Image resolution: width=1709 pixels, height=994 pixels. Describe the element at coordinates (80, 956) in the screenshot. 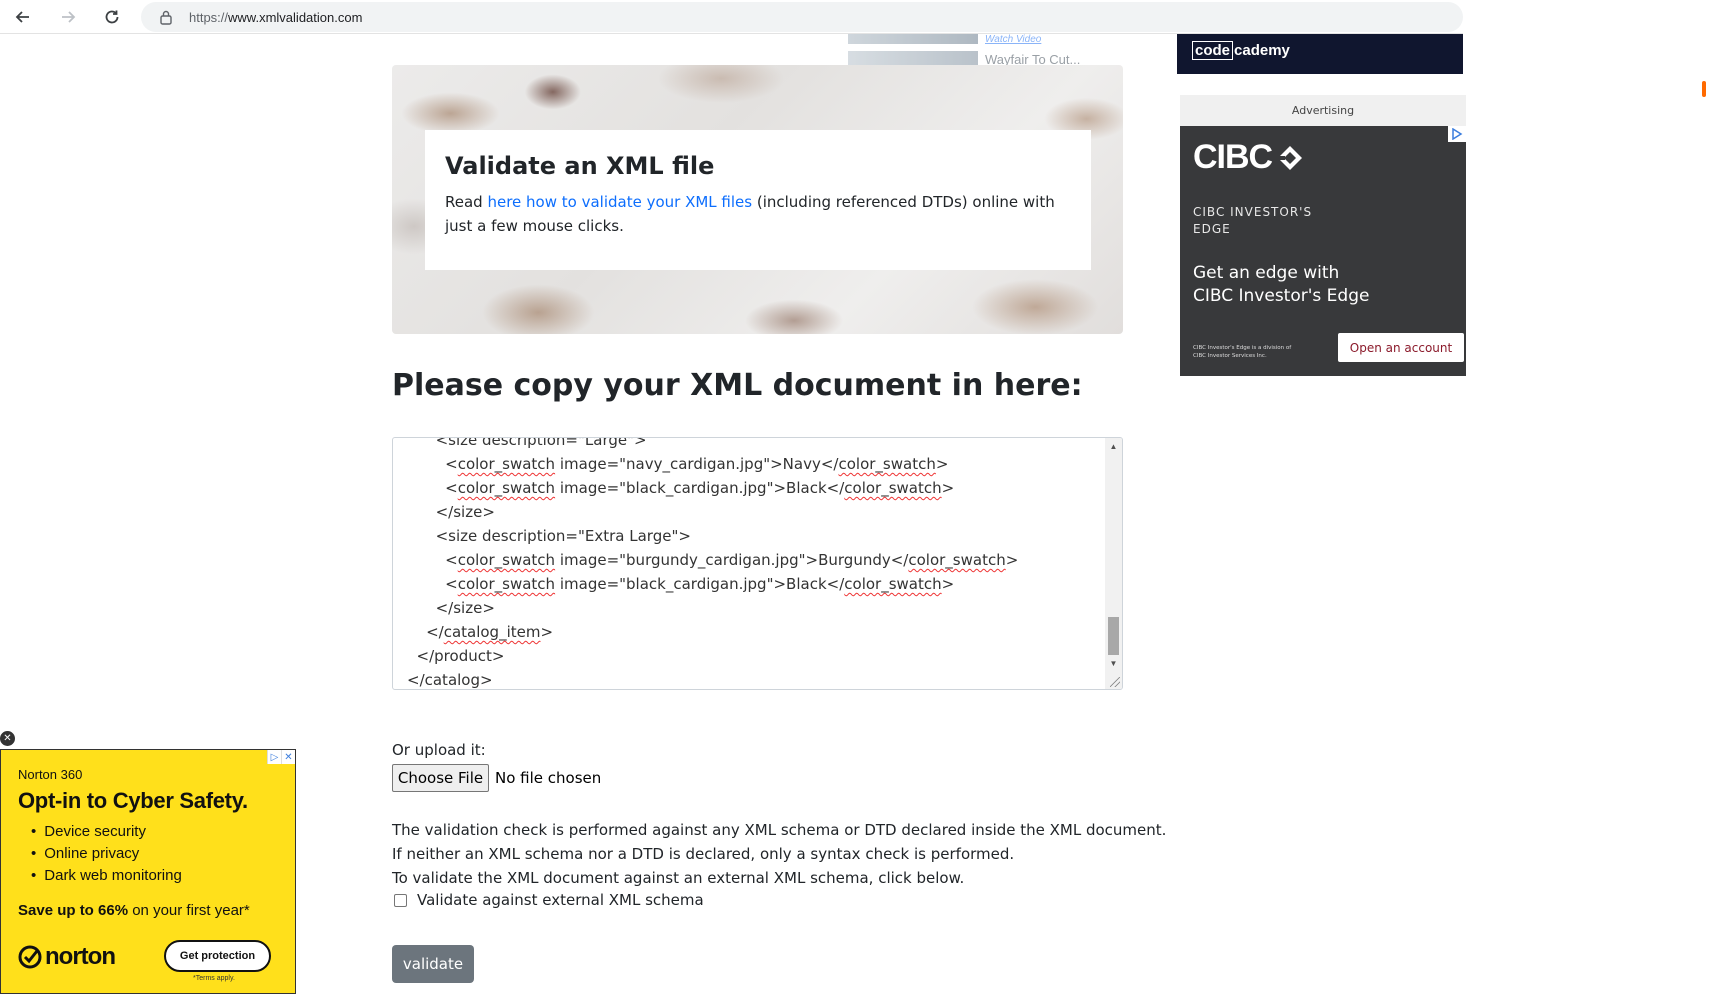

I see `norton-logo-text: norton` at that location.